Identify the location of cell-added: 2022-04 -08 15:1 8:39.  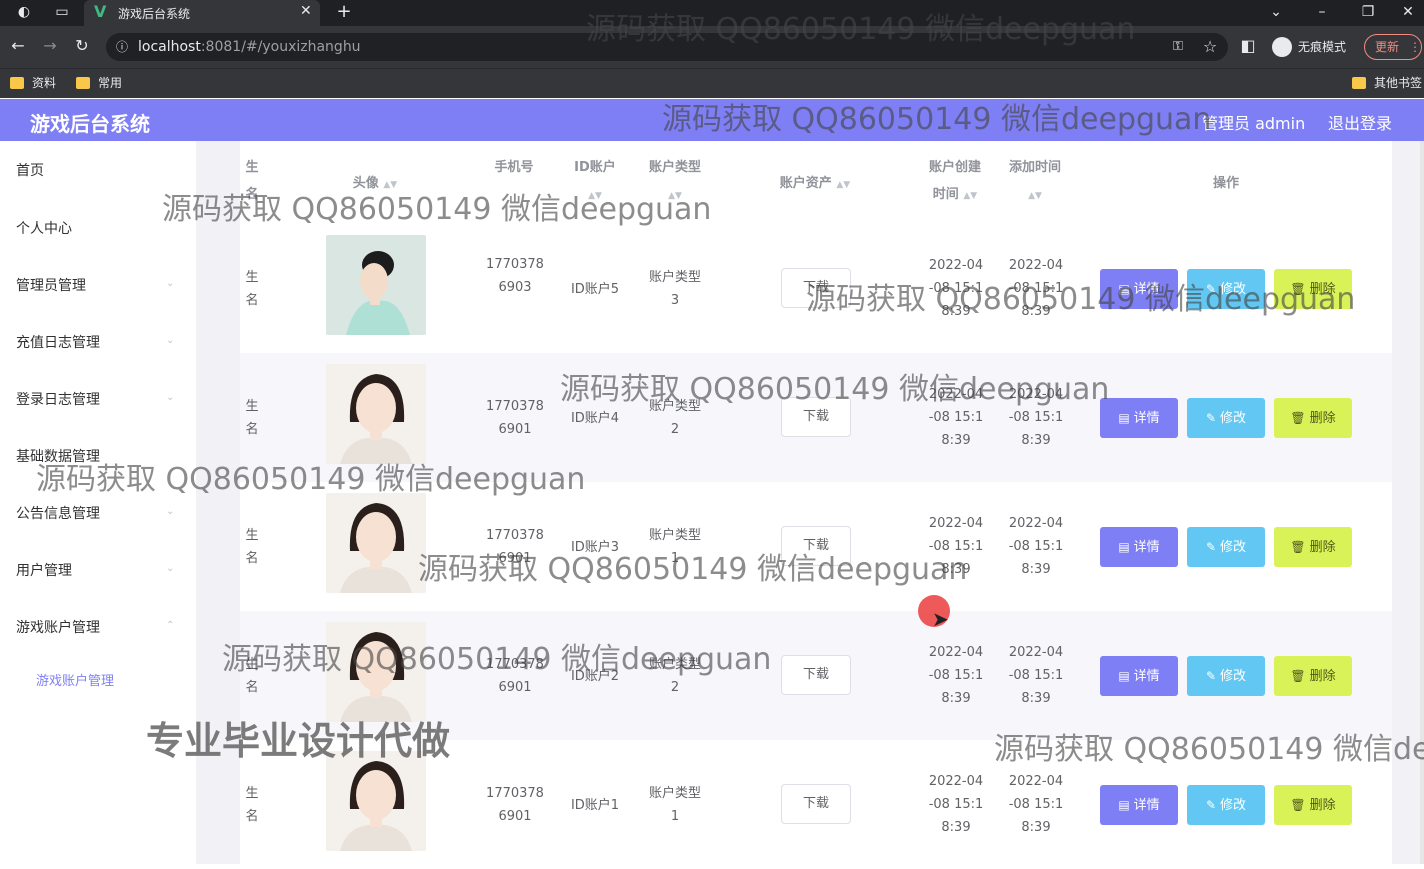
(1036, 804).